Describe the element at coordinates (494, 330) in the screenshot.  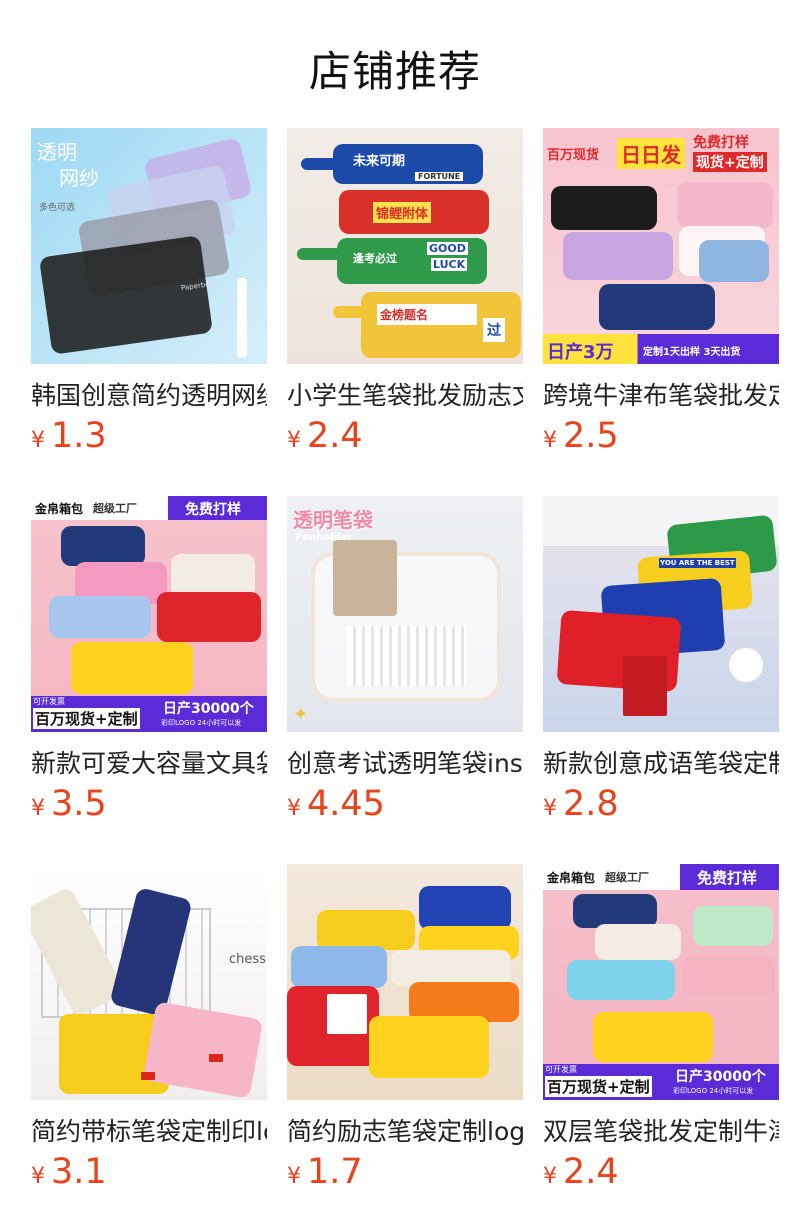
I see `image-text: 过` at that location.